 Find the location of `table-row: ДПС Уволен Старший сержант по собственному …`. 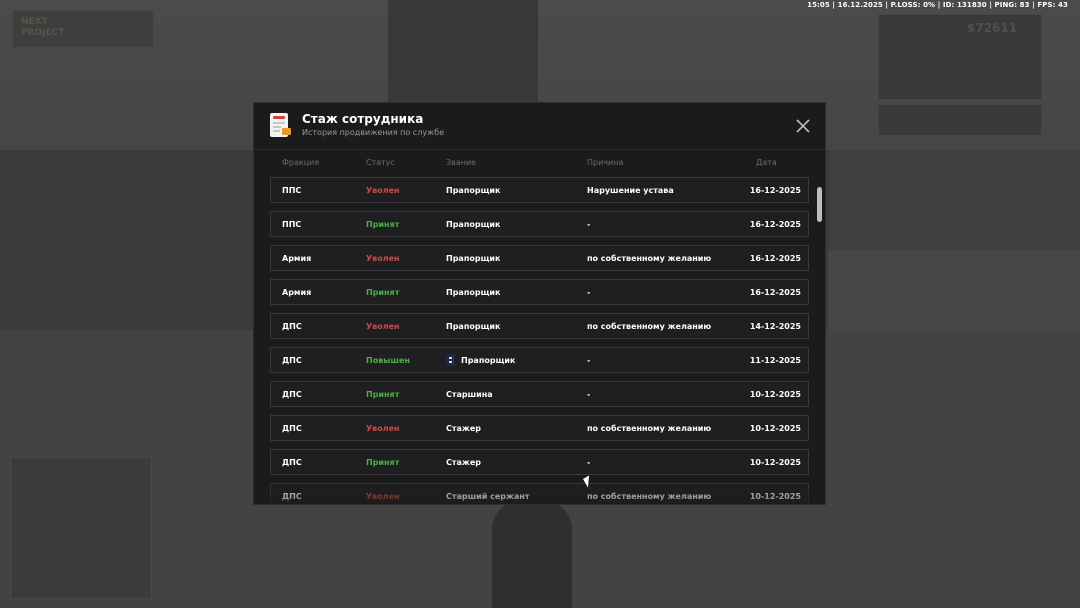

table-row: ДПС Уволен Старший сержант по собственному … is located at coordinates (539, 493).